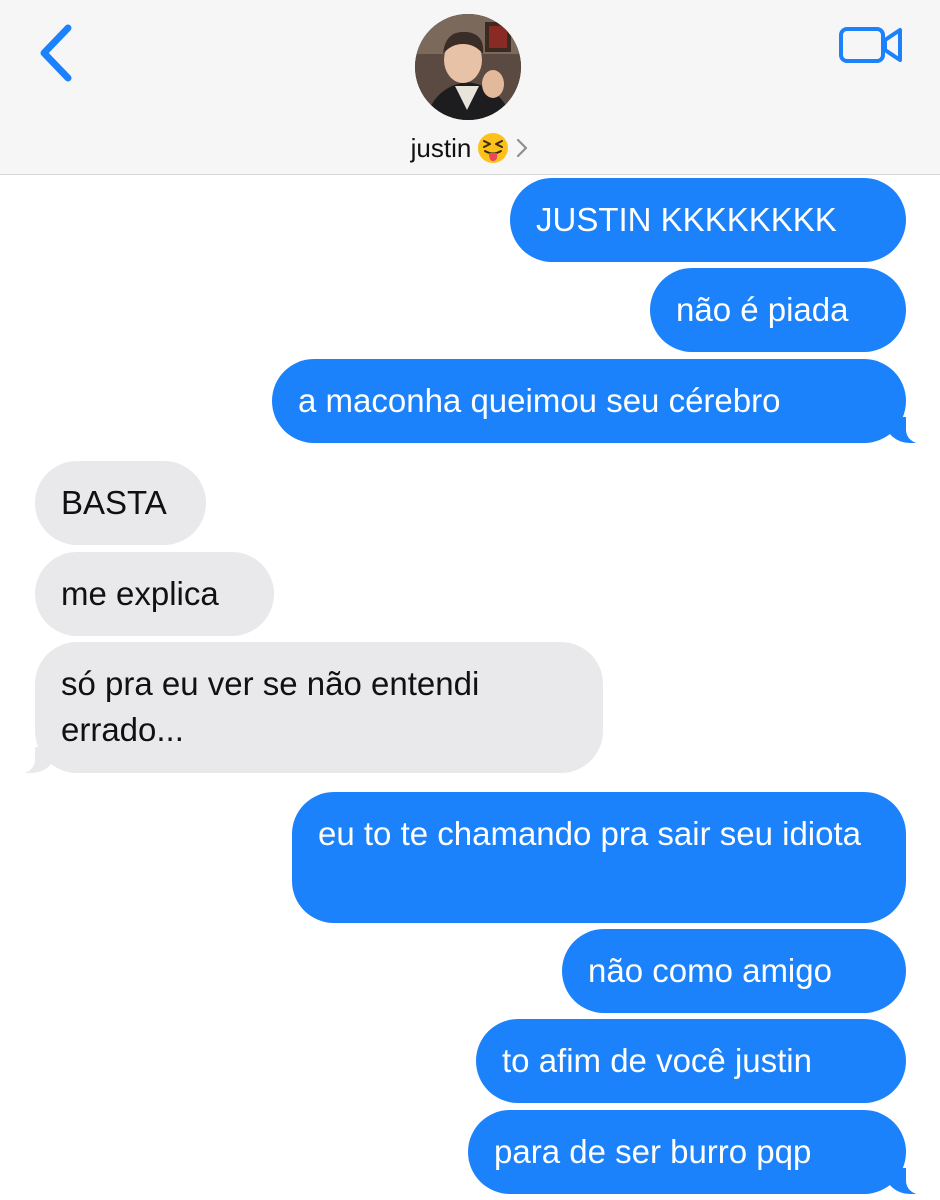 The height and width of the screenshot is (1200, 940). I want to click on sent-message: a maconha queimou seu cérebro, so click(600, 401).